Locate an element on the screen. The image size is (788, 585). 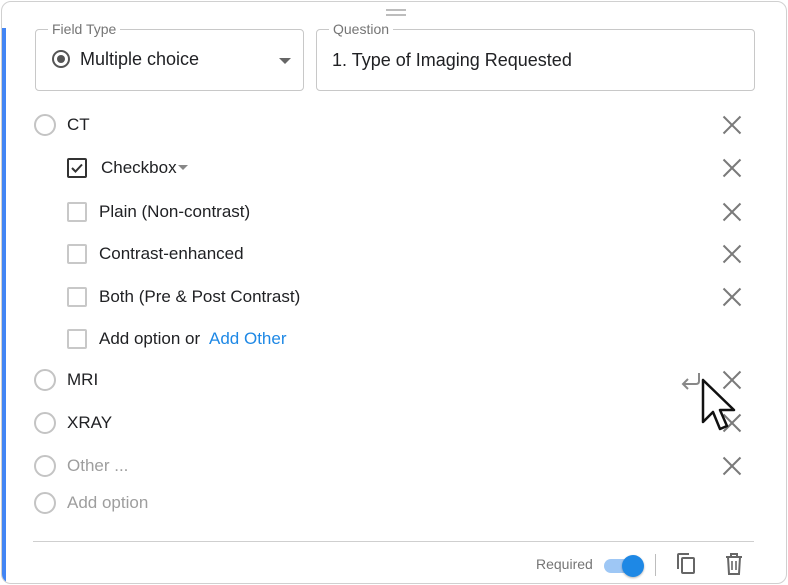
checkbox-type-icon is located at coordinates (77, 168).